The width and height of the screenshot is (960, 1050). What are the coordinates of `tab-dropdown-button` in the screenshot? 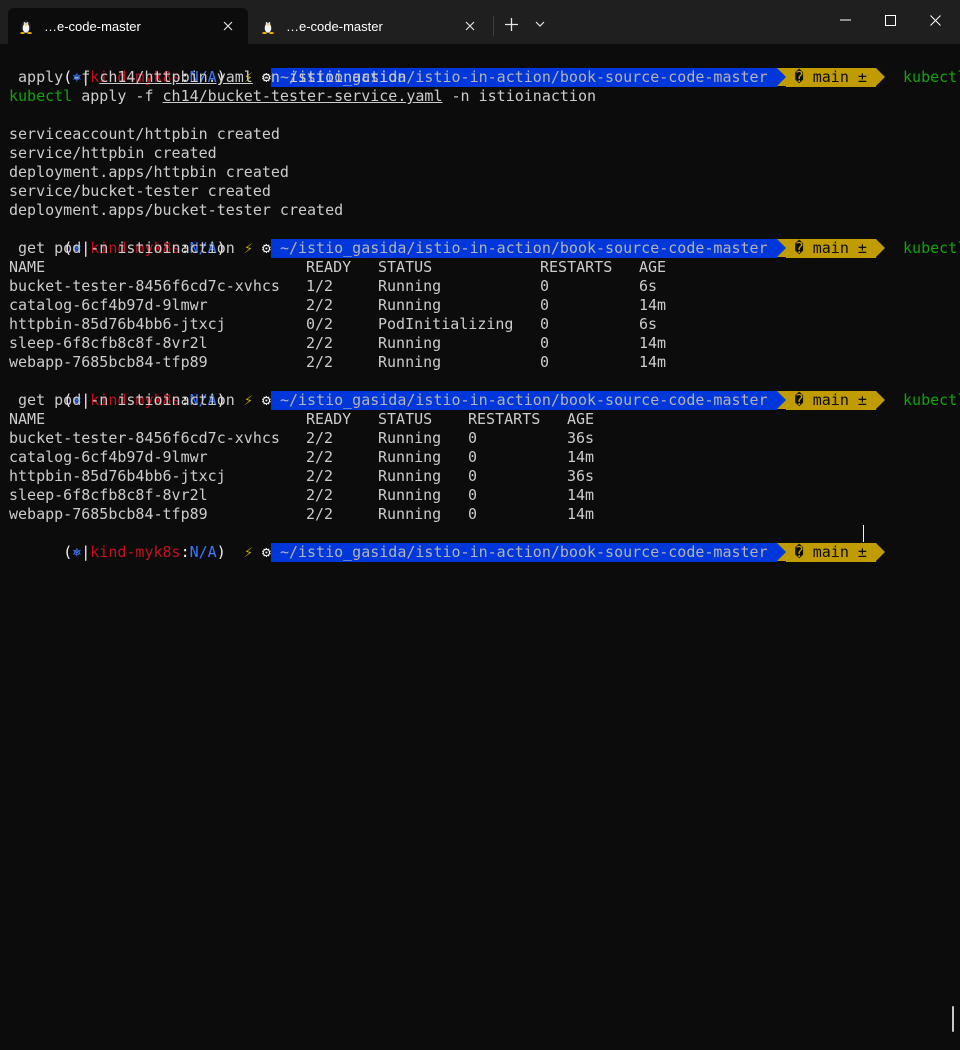 It's located at (540, 24).